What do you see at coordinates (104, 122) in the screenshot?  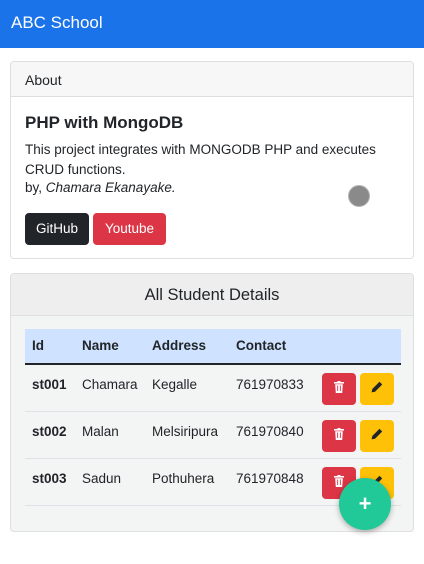 I see `about-title: PHP with MongoDB` at bounding box center [104, 122].